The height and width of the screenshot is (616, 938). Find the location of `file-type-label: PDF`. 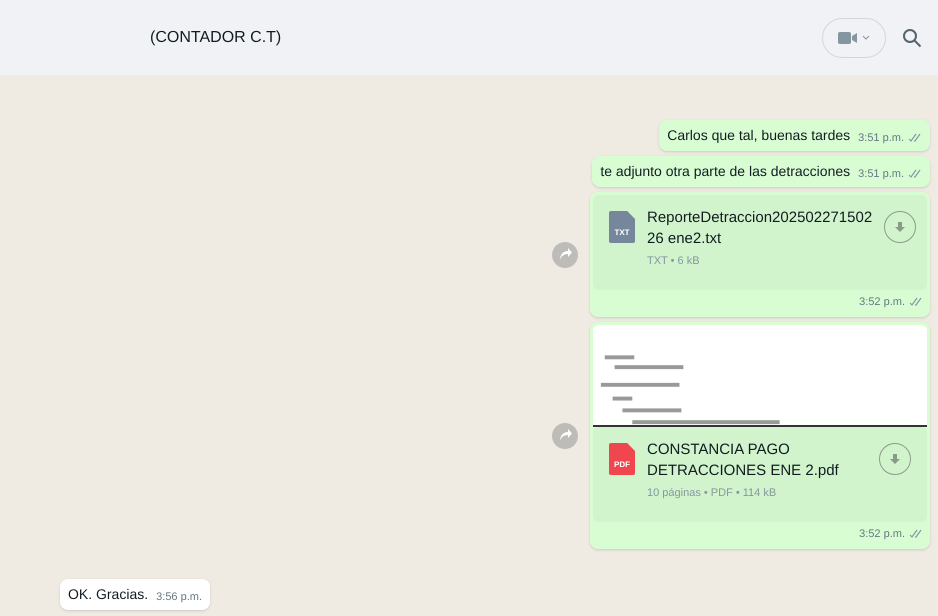

file-type-label: PDF is located at coordinates (622, 465).